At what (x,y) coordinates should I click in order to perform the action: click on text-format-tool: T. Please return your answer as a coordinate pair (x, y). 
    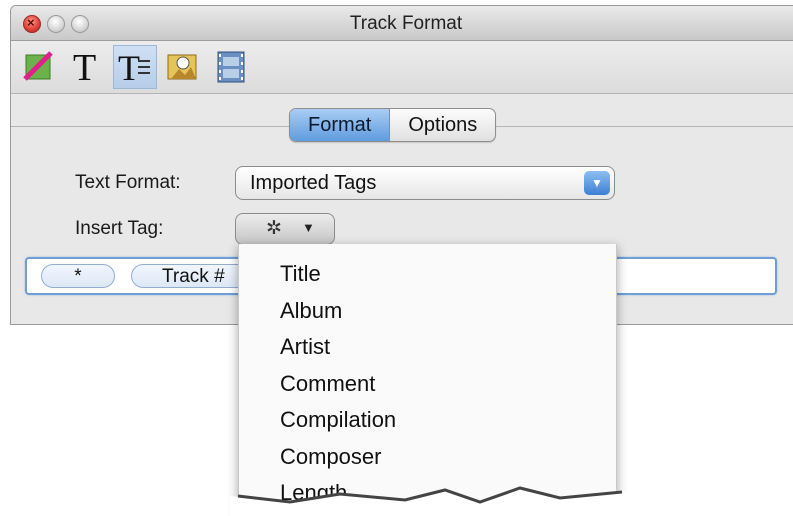
    Looking at the image, I should click on (135, 67).